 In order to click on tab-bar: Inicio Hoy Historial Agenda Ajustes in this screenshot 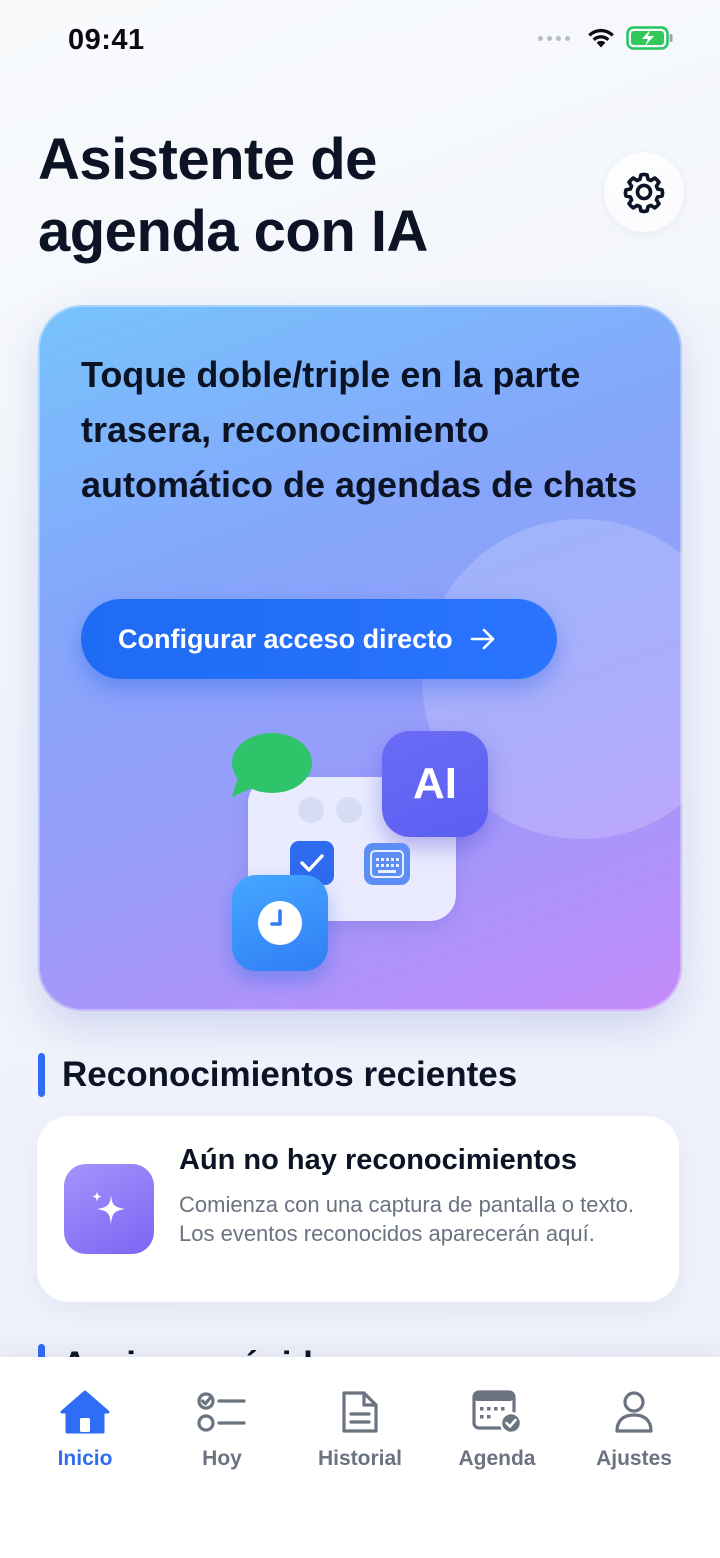, I will do `click(360, 1457)`.